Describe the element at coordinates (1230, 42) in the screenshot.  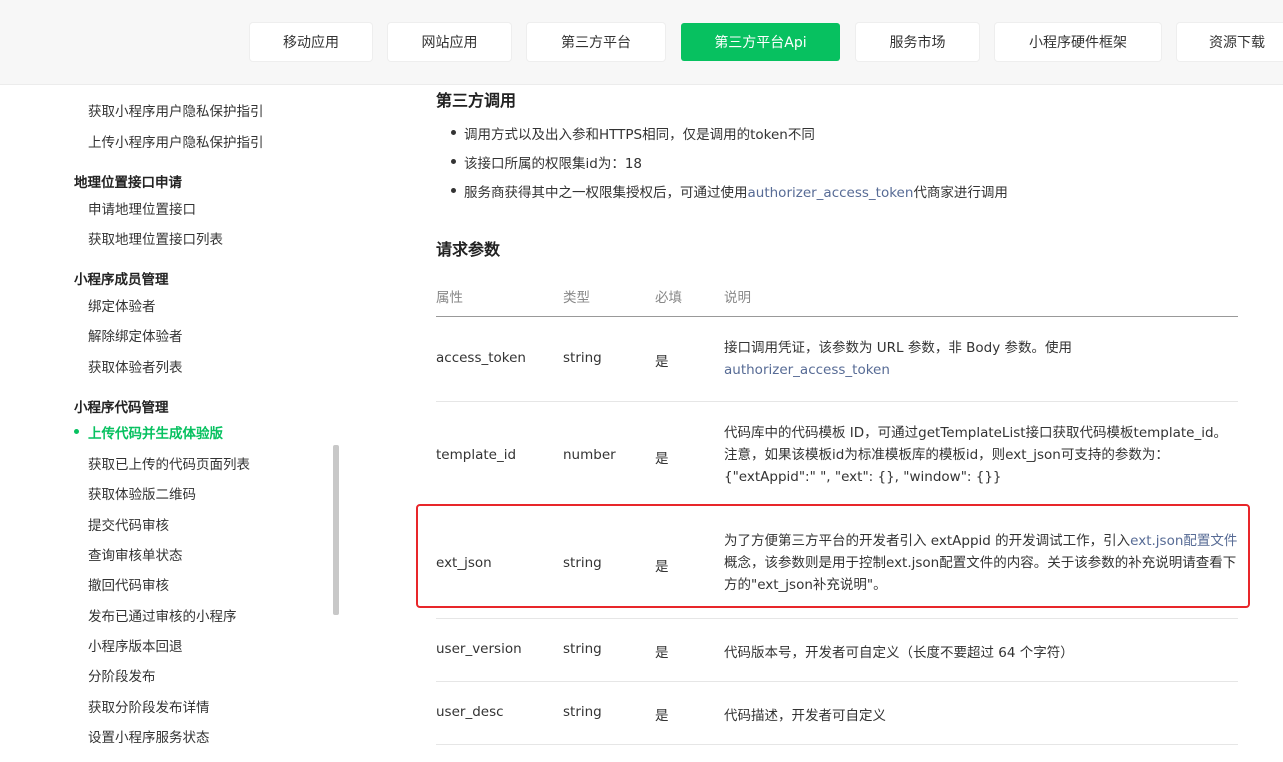
I see `tab-resource-download: 资源下载` at that location.